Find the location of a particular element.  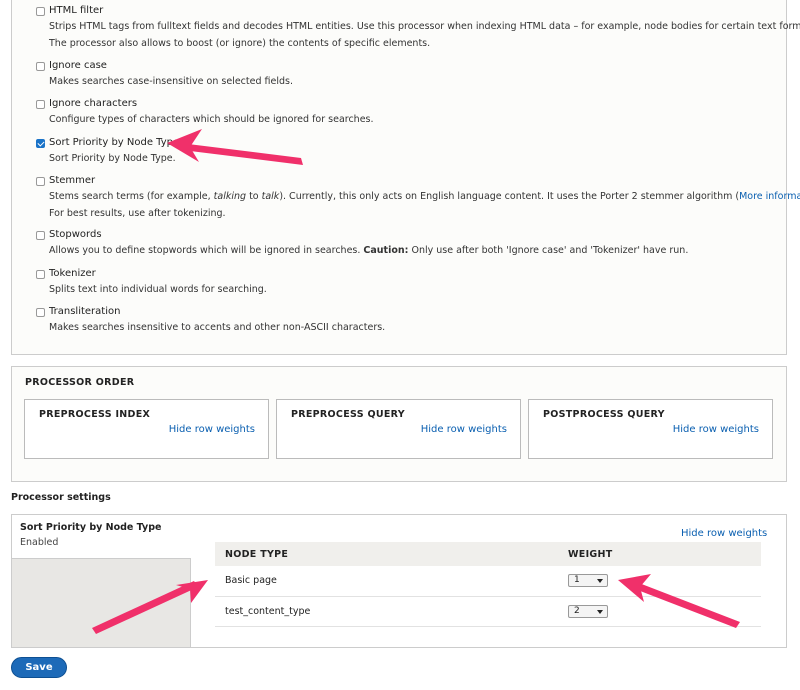

weight-cell: 1 is located at coordinates (664, 581).